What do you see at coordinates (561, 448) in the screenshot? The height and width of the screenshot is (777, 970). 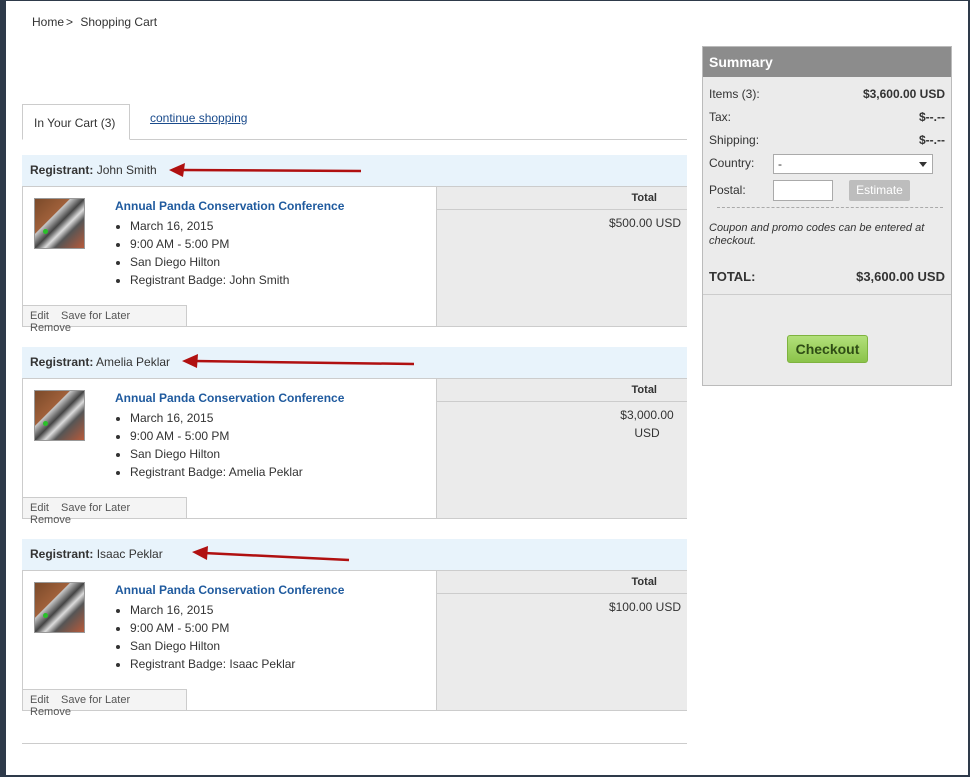 I see `total-column: Total $3,000.00 USD` at bounding box center [561, 448].